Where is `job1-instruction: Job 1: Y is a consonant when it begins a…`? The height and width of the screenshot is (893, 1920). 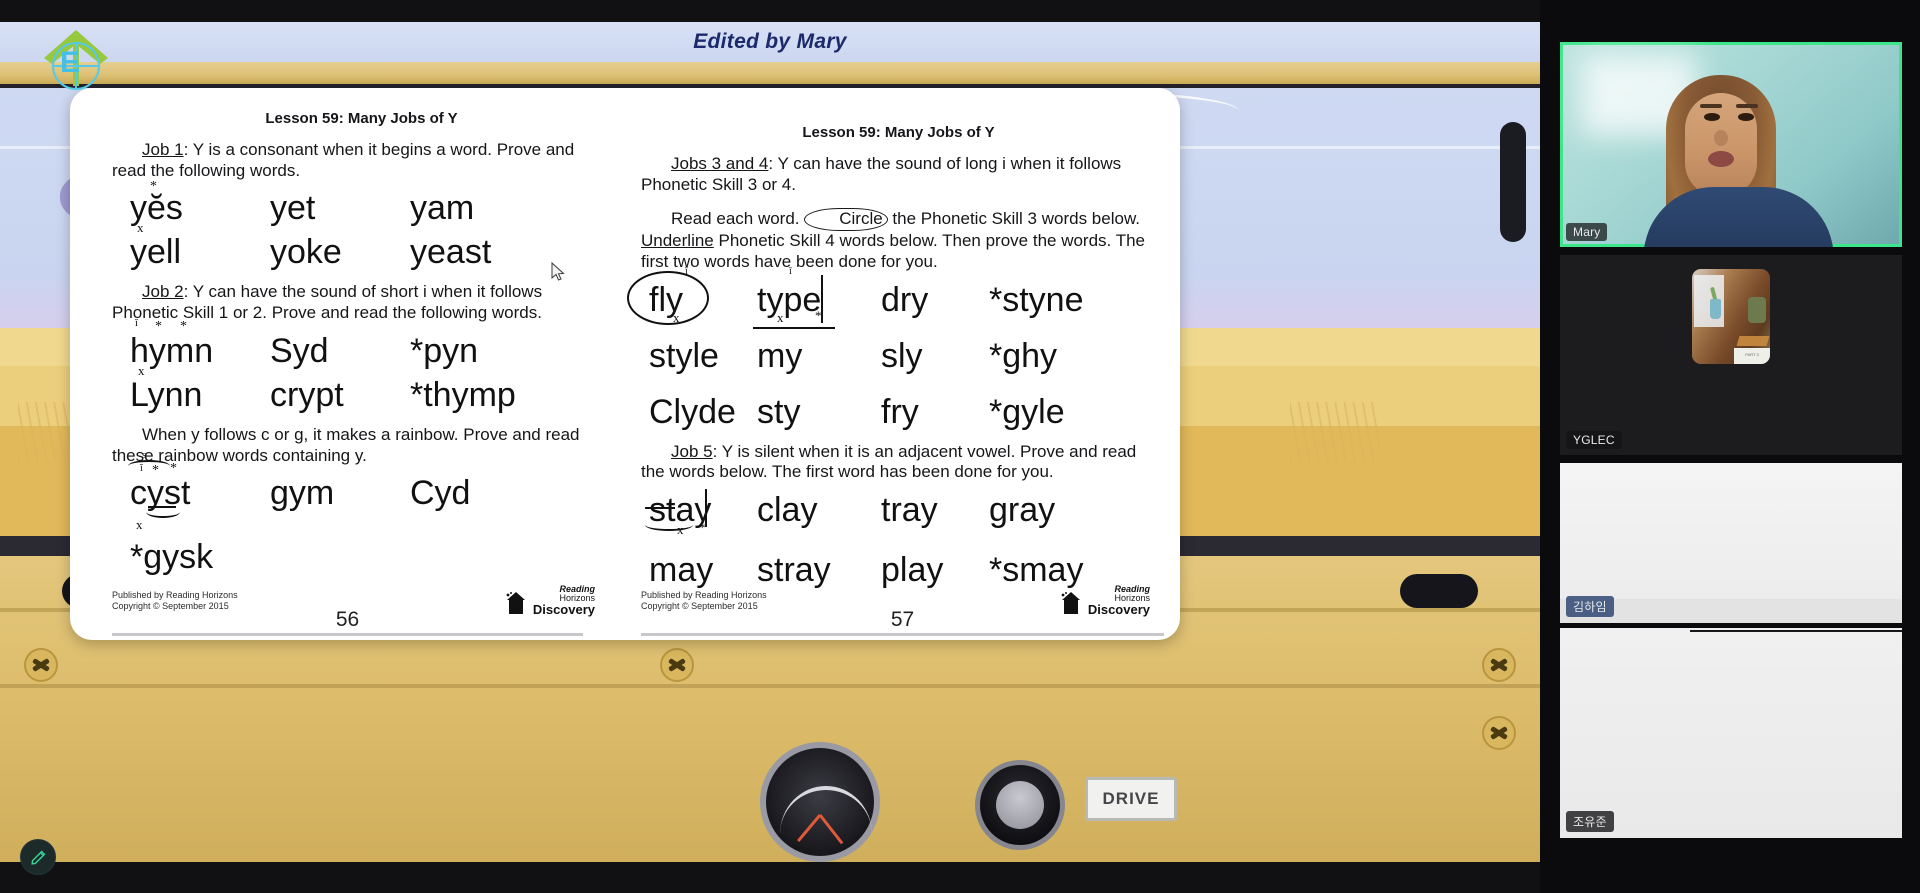
job1-instruction: Job 1: Y is a consonant when it begins a… is located at coordinates (361, 160).